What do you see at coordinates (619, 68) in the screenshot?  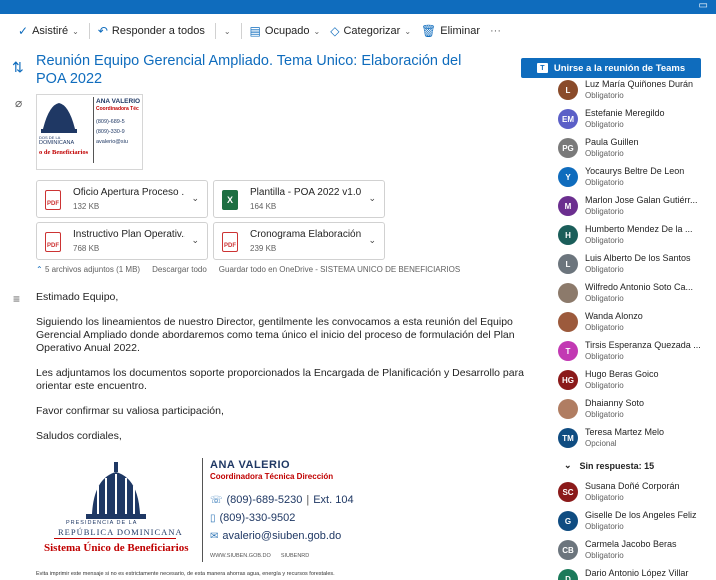 I see `join-teams-label: Unirse a la reunión de Teams` at bounding box center [619, 68].